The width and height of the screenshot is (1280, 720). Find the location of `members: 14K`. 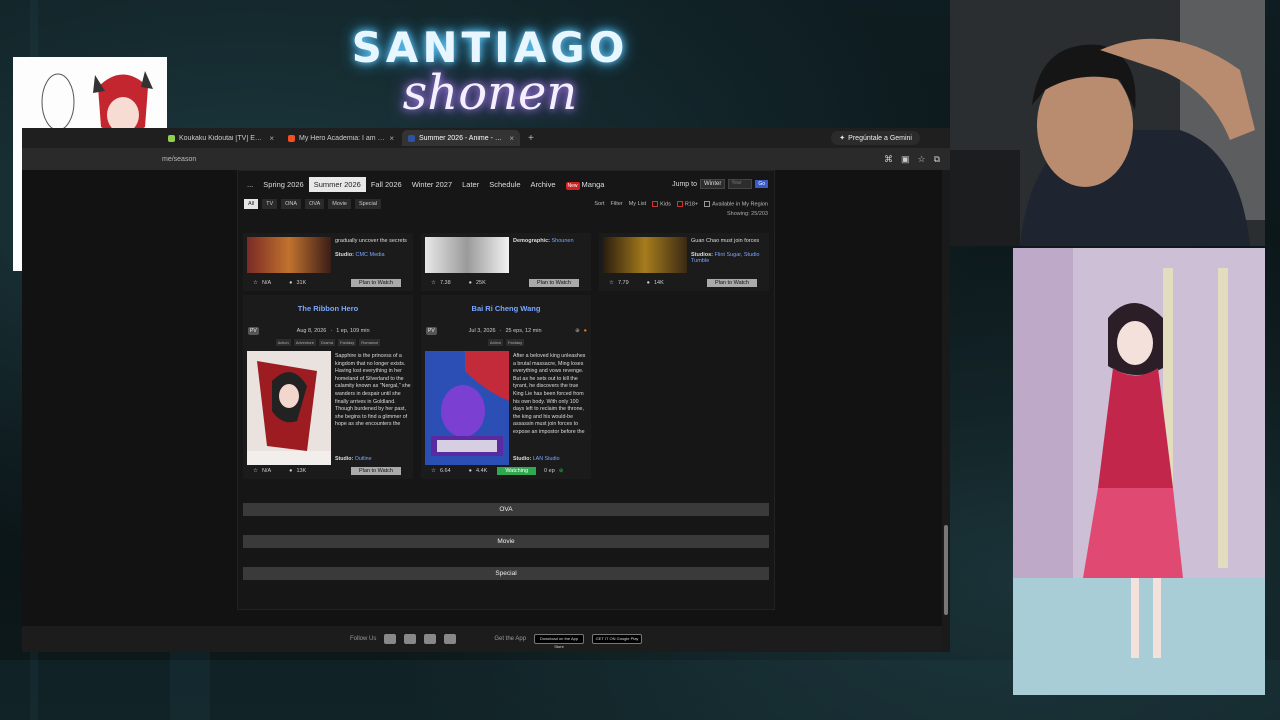

members: 14K is located at coordinates (658, 283).